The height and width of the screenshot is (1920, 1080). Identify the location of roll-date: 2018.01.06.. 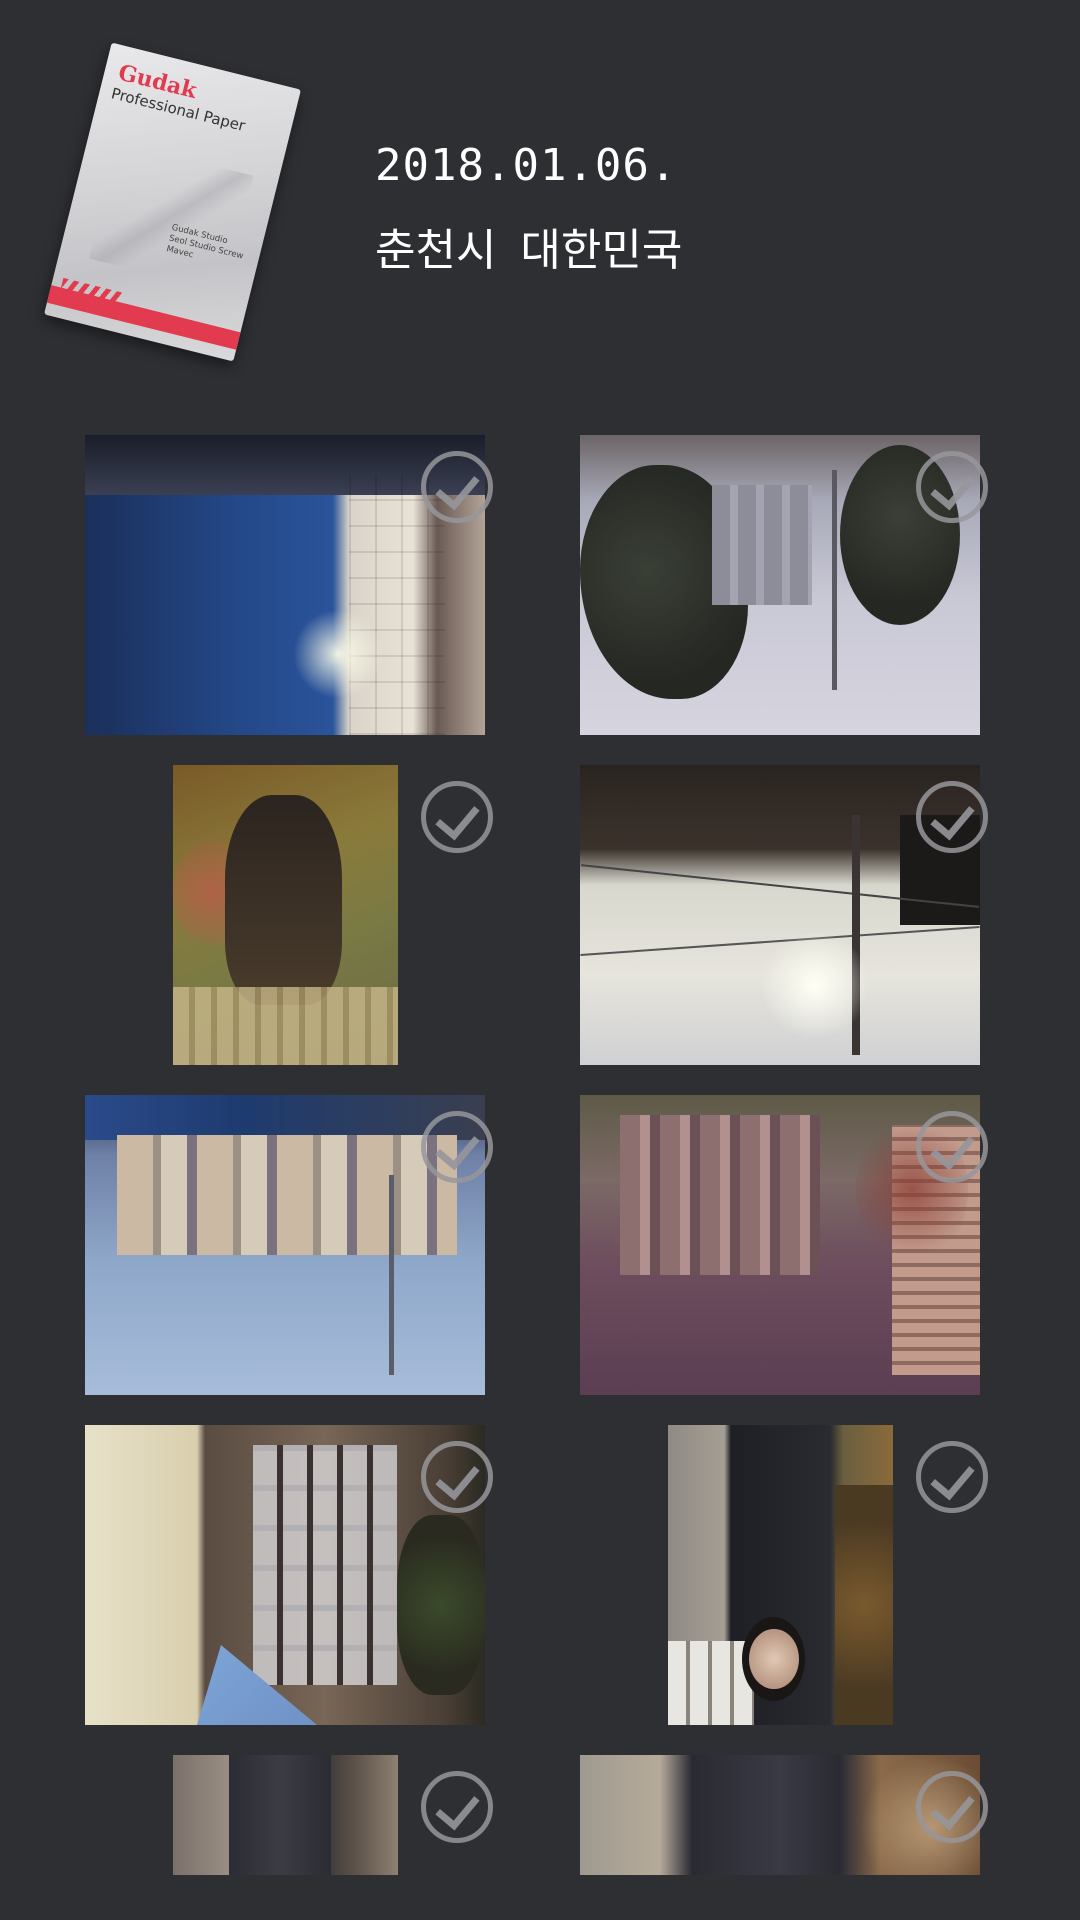
(526, 165).